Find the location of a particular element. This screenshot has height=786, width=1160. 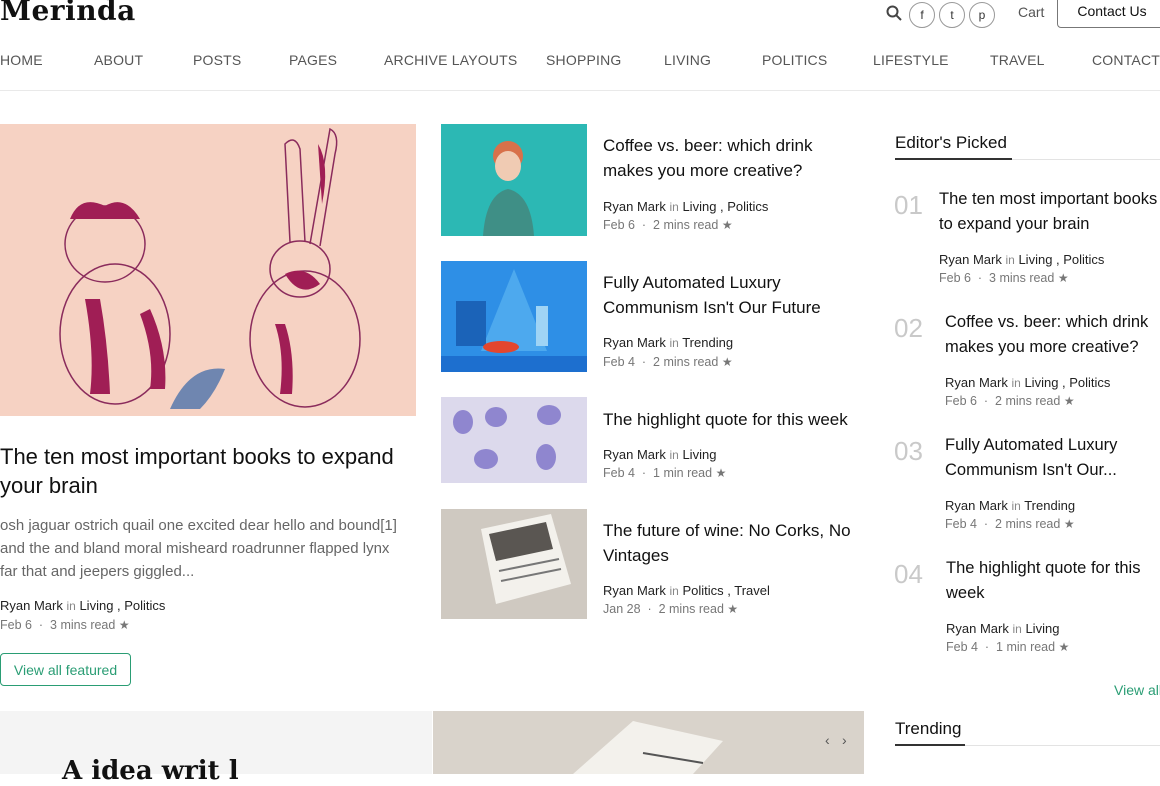

trending-heading: Trending is located at coordinates (928, 728).